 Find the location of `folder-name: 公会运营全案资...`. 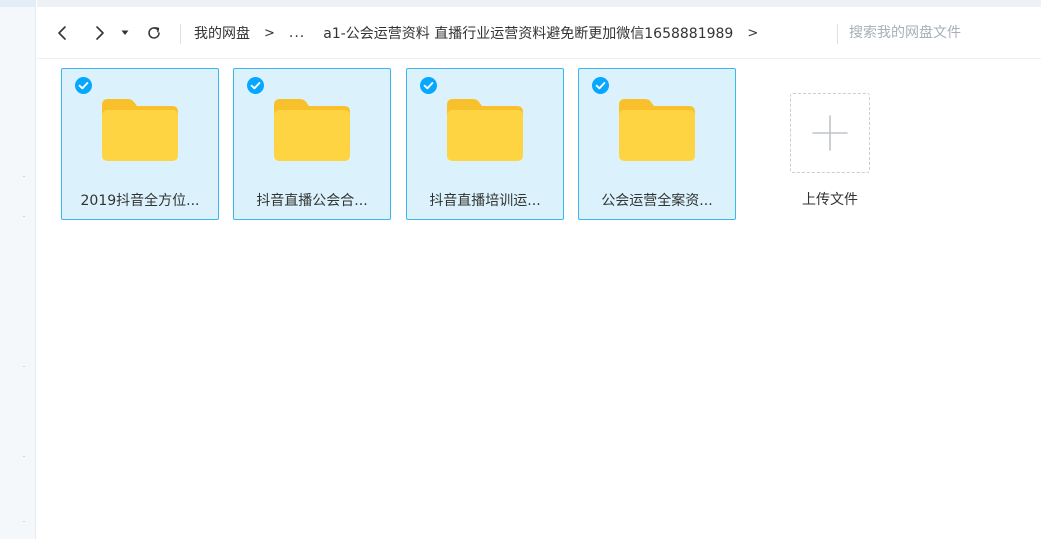

folder-name: 公会运营全案资... is located at coordinates (657, 201).